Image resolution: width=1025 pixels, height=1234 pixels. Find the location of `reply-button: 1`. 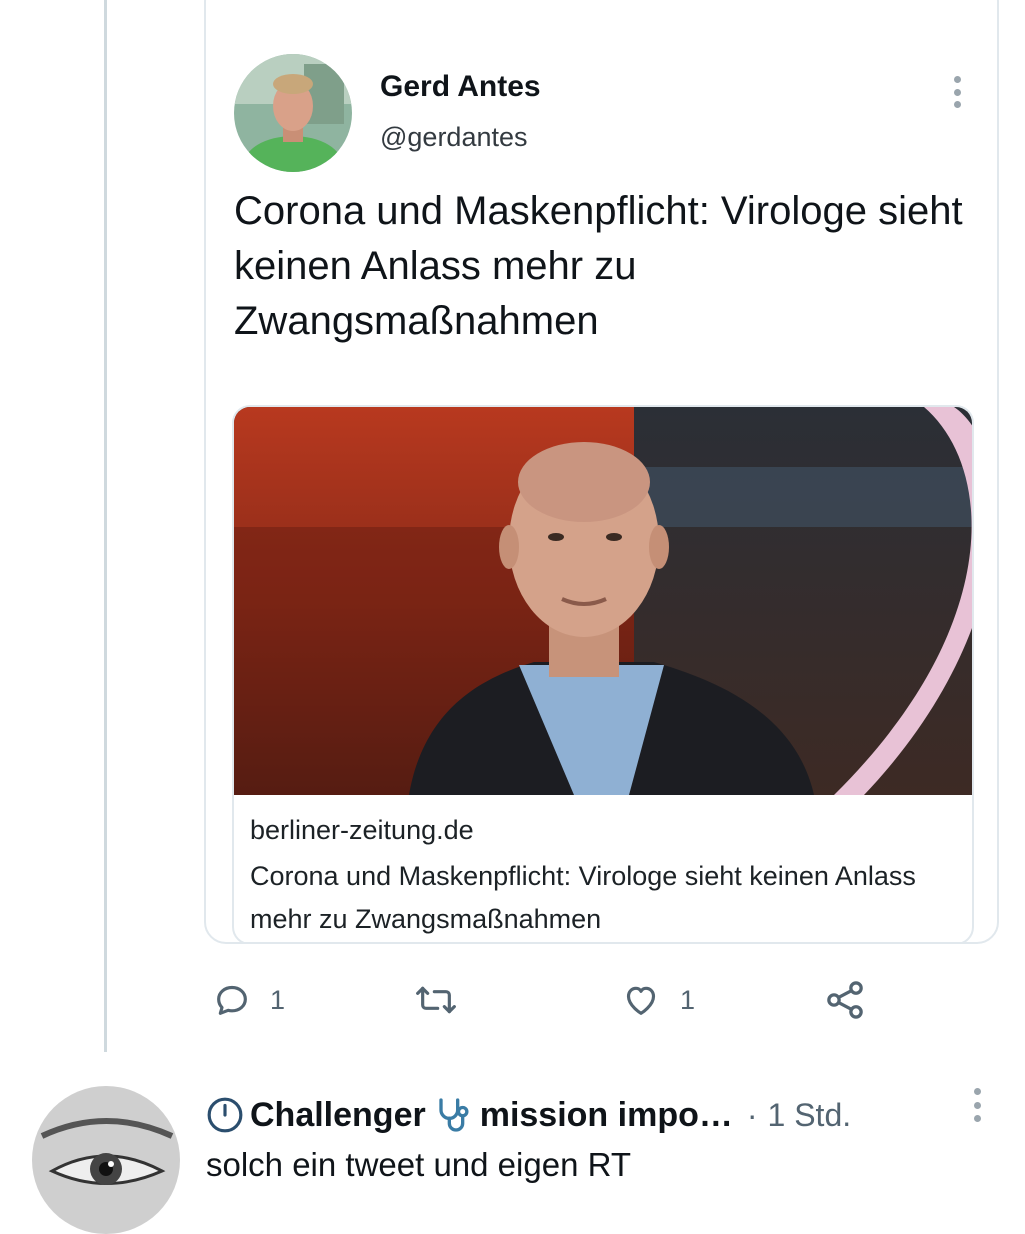

reply-button: 1 is located at coordinates (248, 1000).